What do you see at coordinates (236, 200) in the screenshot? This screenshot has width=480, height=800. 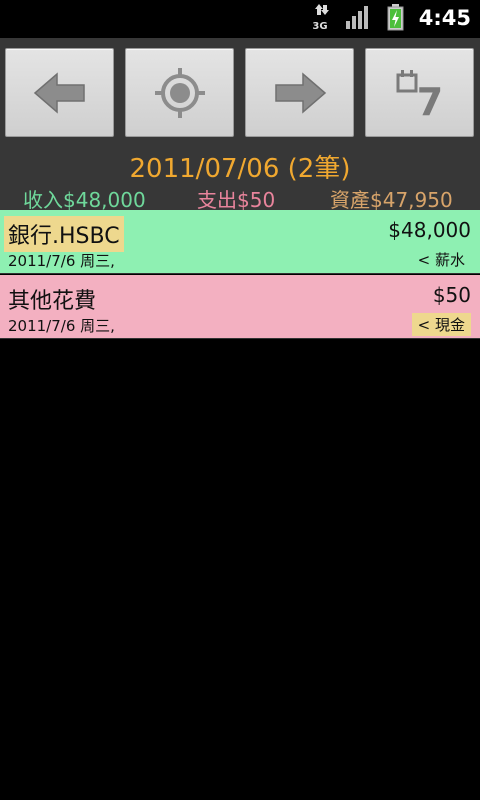 I see `expense-total: 支出$50` at bounding box center [236, 200].